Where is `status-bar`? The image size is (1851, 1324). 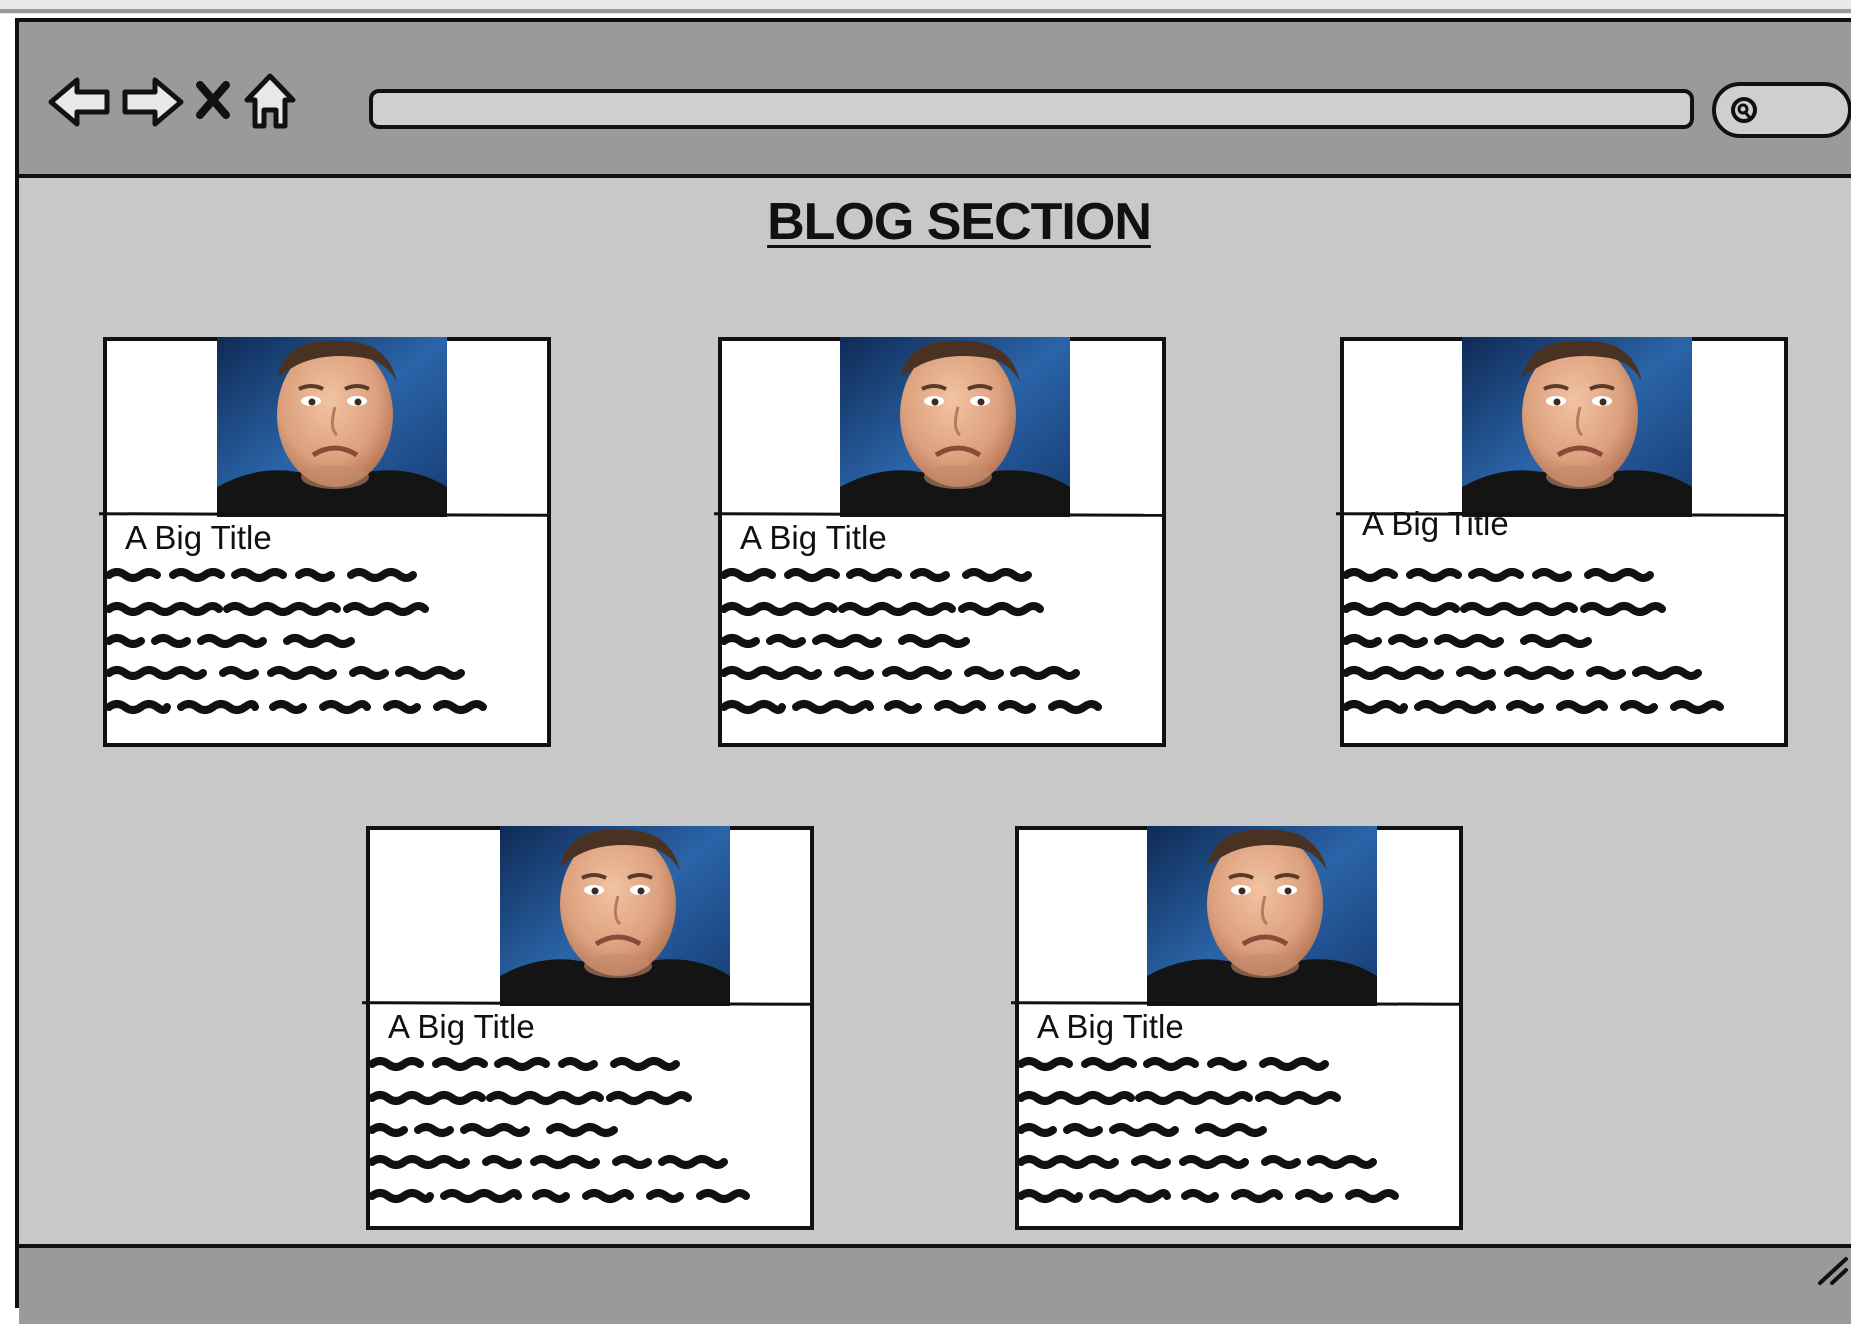
status-bar is located at coordinates (935, 1284).